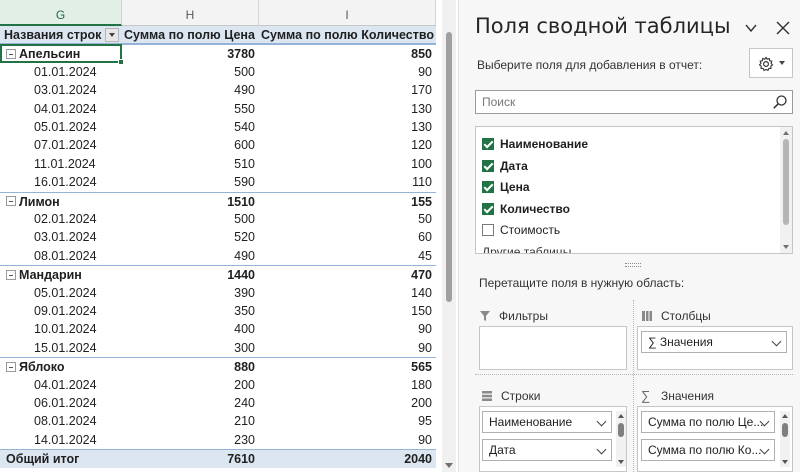  Describe the element at coordinates (218, 385) in the screenshot. I see `pivot-date-row: 04.01.2024 200 180` at that location.